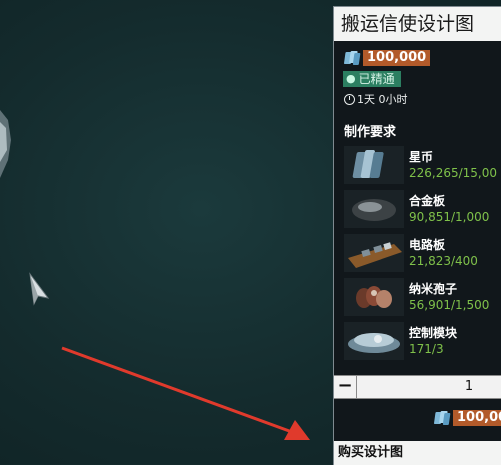  I want to click on mouse-cursor-icon, so click(39, 289).